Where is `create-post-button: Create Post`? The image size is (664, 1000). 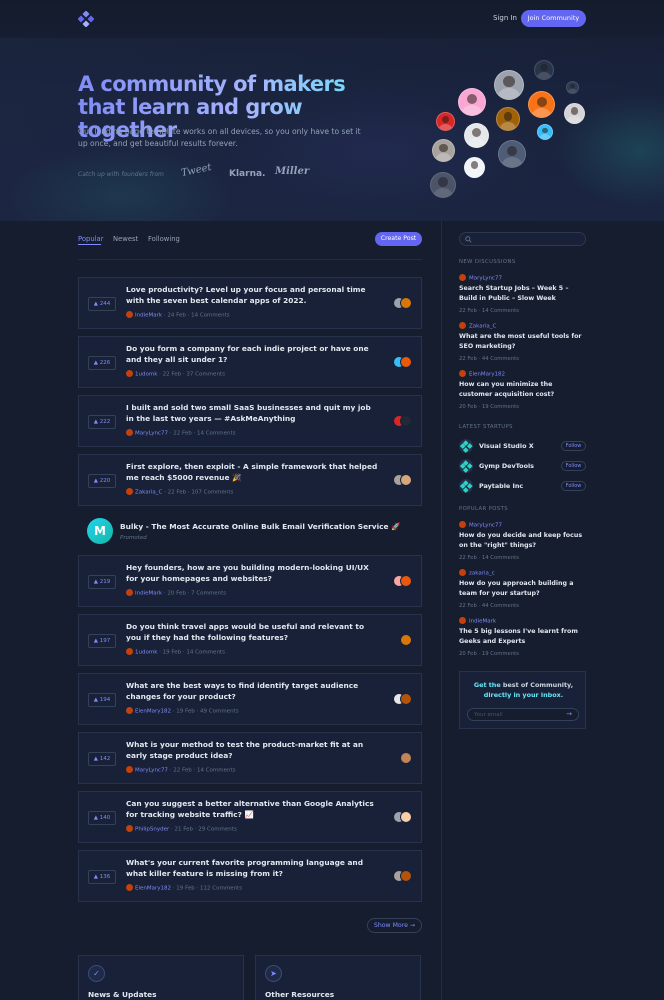
create-post-button: Create Post is located at coordinates (398, 239).